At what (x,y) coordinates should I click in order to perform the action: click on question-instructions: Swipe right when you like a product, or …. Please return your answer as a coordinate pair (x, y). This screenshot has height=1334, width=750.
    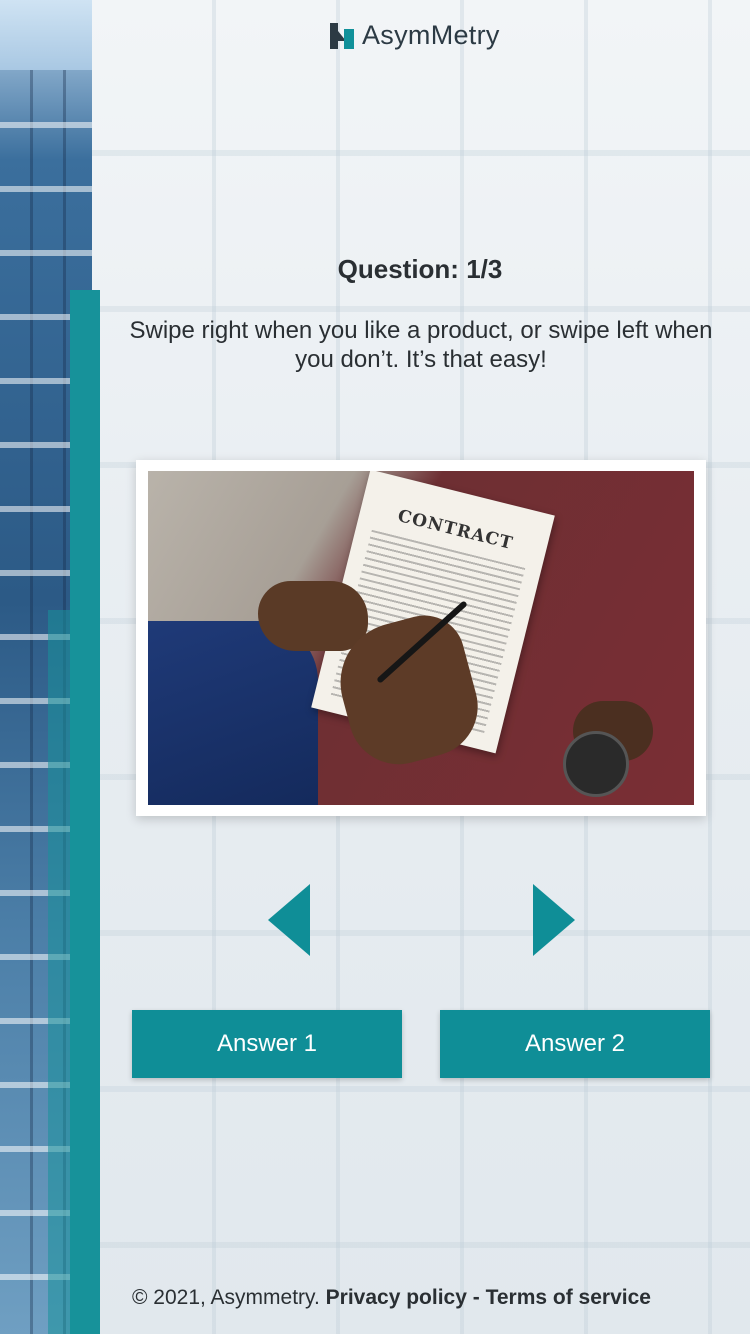
    Looking at the image, I should click on (421, 345).